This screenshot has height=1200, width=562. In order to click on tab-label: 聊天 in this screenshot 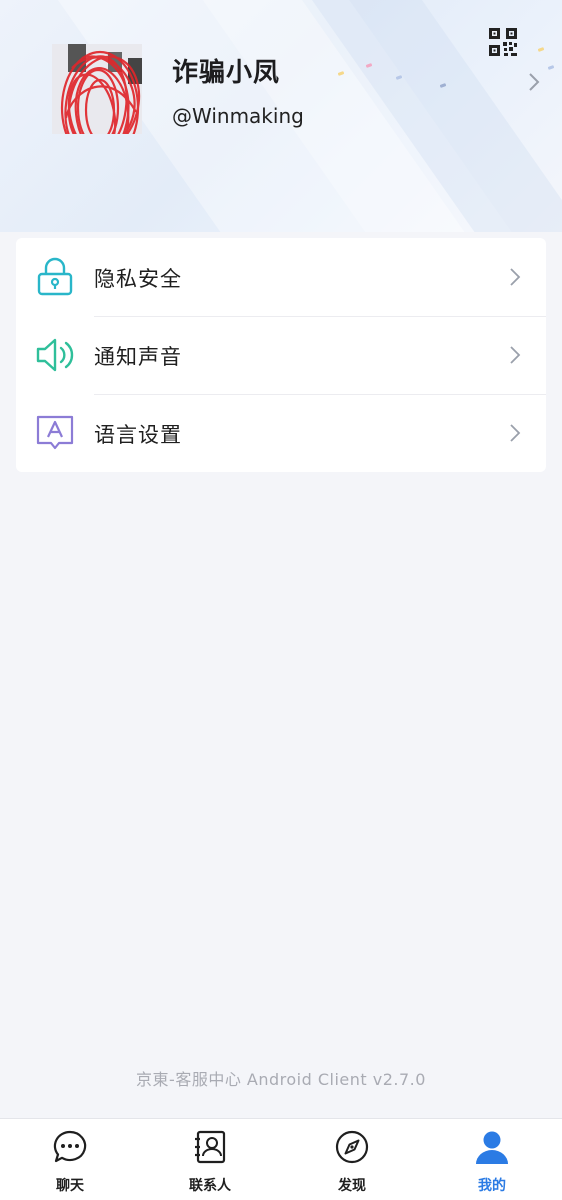, I will do `click(70, 1186)`.